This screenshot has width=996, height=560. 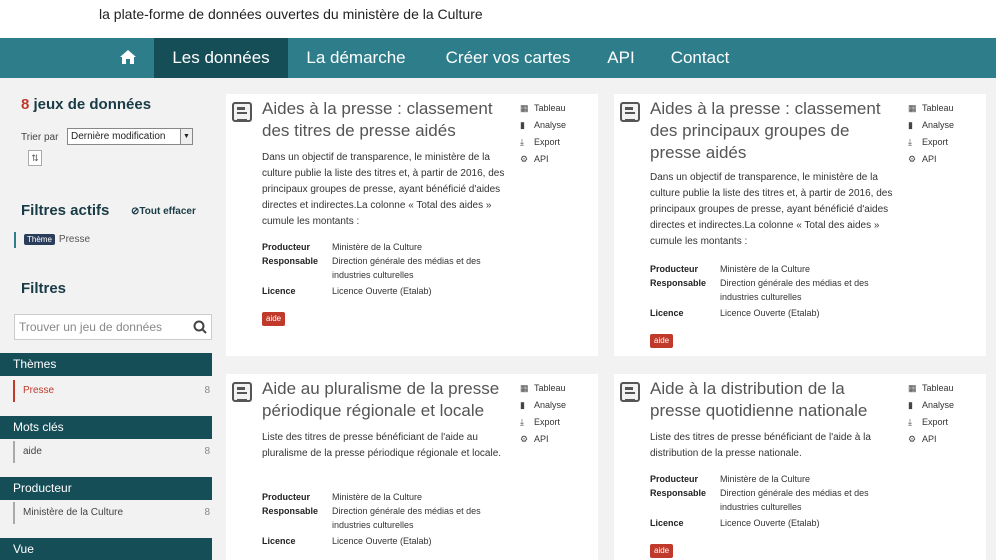 I want to click on search-icon, so click(x=200, y=327).